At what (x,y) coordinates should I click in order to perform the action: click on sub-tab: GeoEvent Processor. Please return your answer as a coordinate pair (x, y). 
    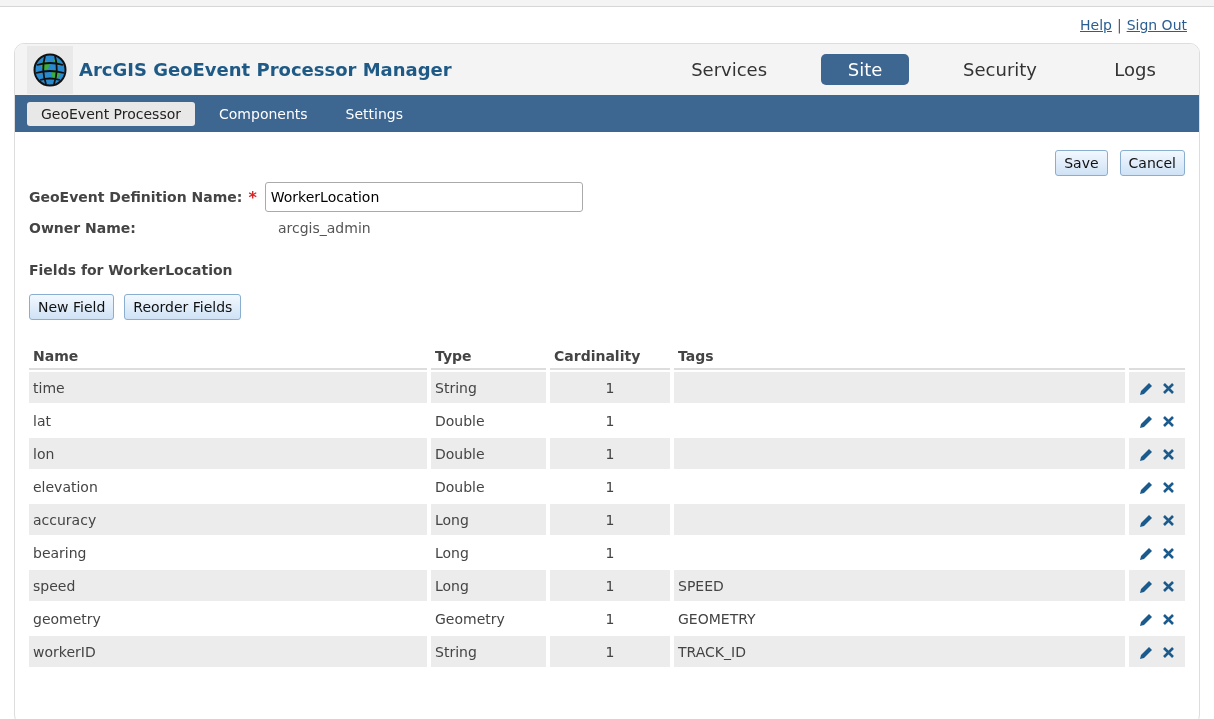
    Looking at the image, I should click on (111, 113).